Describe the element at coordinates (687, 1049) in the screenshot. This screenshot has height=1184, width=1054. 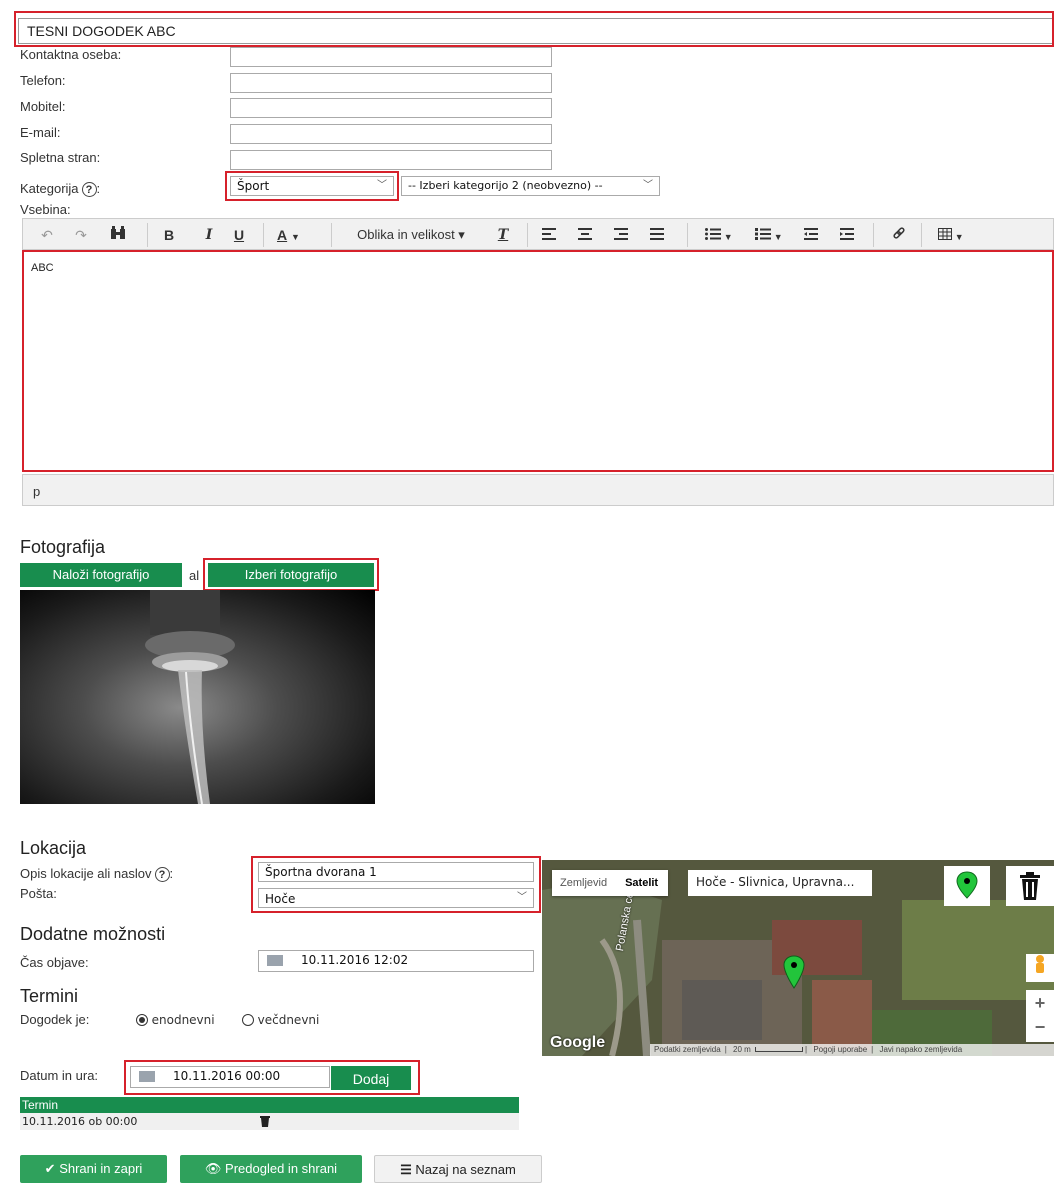
I see `map-data-link: Podatki zemljevida` at that location.